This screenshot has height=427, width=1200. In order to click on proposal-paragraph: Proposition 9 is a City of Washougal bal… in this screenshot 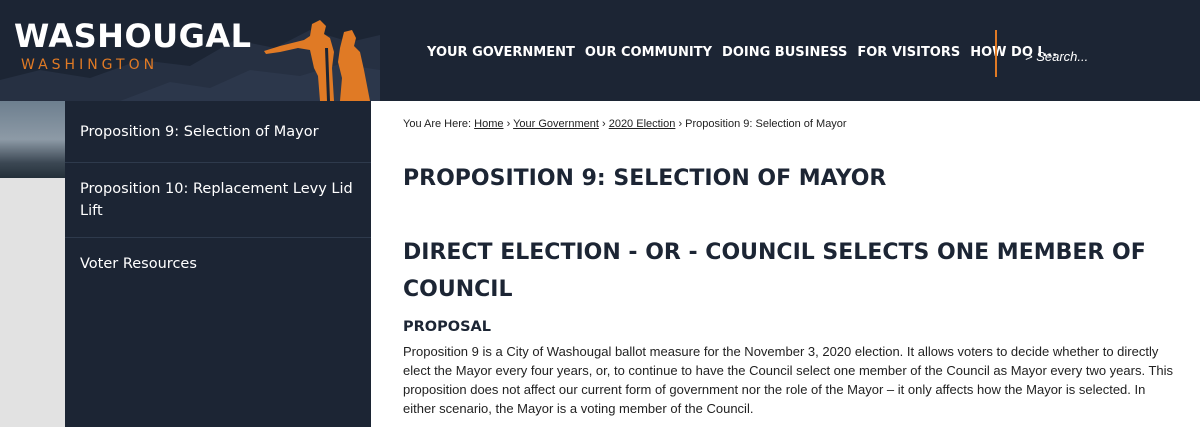, I will do `click(788, 380)`.